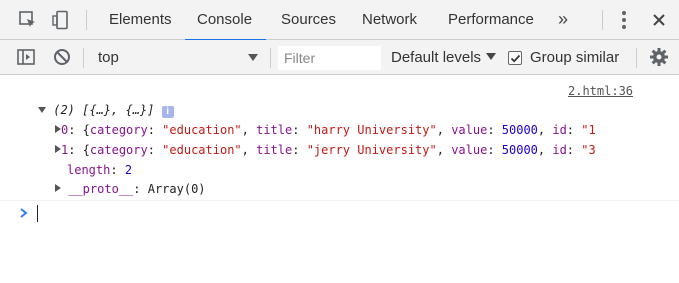  What do you see at coordinates (659, 20) in the screenshot?
I see `close-icon` at bounding box center [659, 20].